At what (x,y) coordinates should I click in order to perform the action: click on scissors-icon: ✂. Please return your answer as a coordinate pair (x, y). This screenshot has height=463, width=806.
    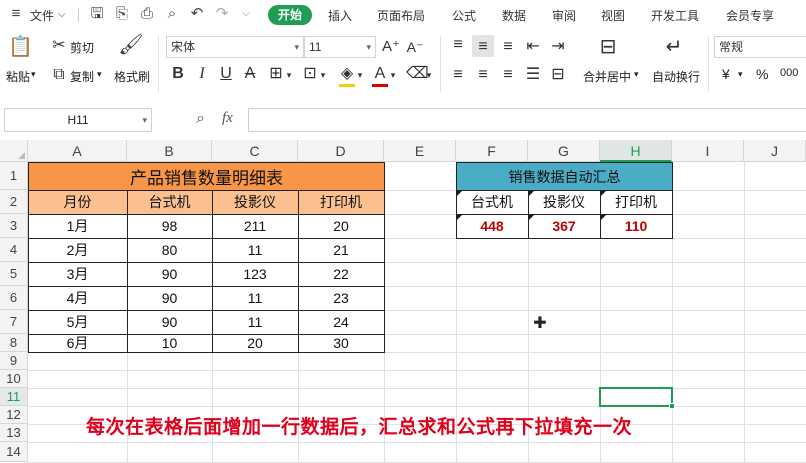
    Looking at the image, I should click on (59, 46).